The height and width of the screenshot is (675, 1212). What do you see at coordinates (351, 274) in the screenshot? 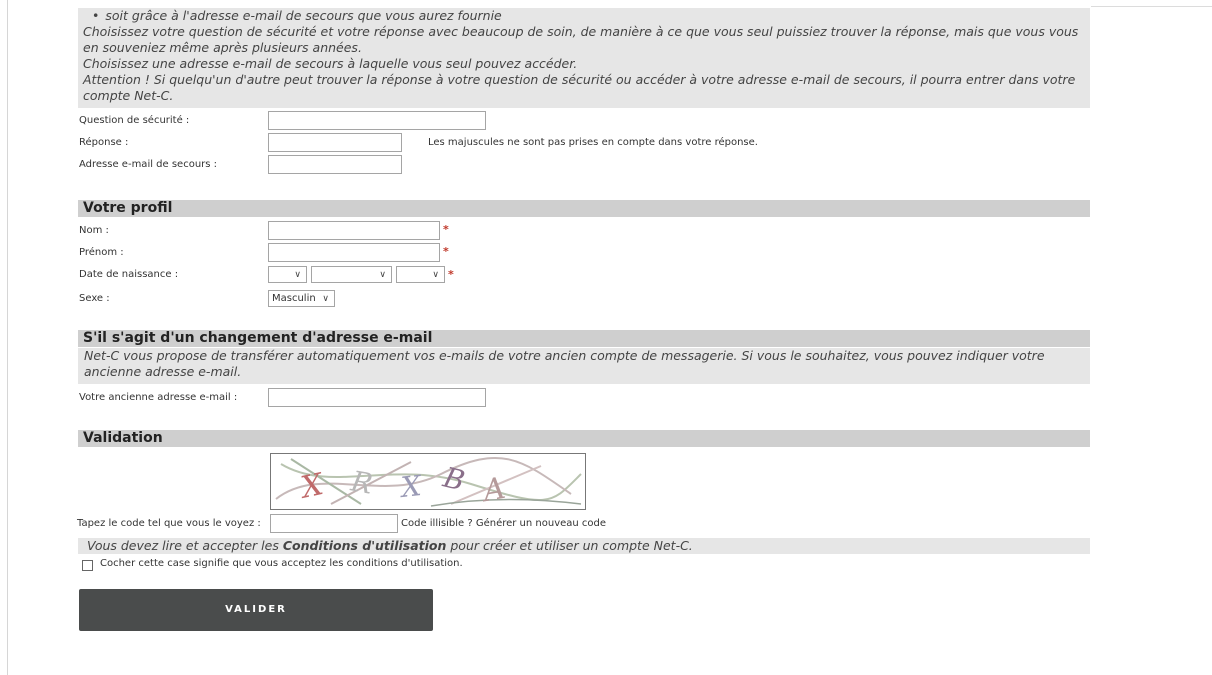
I see `birth-month-select: ∨` at bounding box center [351, 274].